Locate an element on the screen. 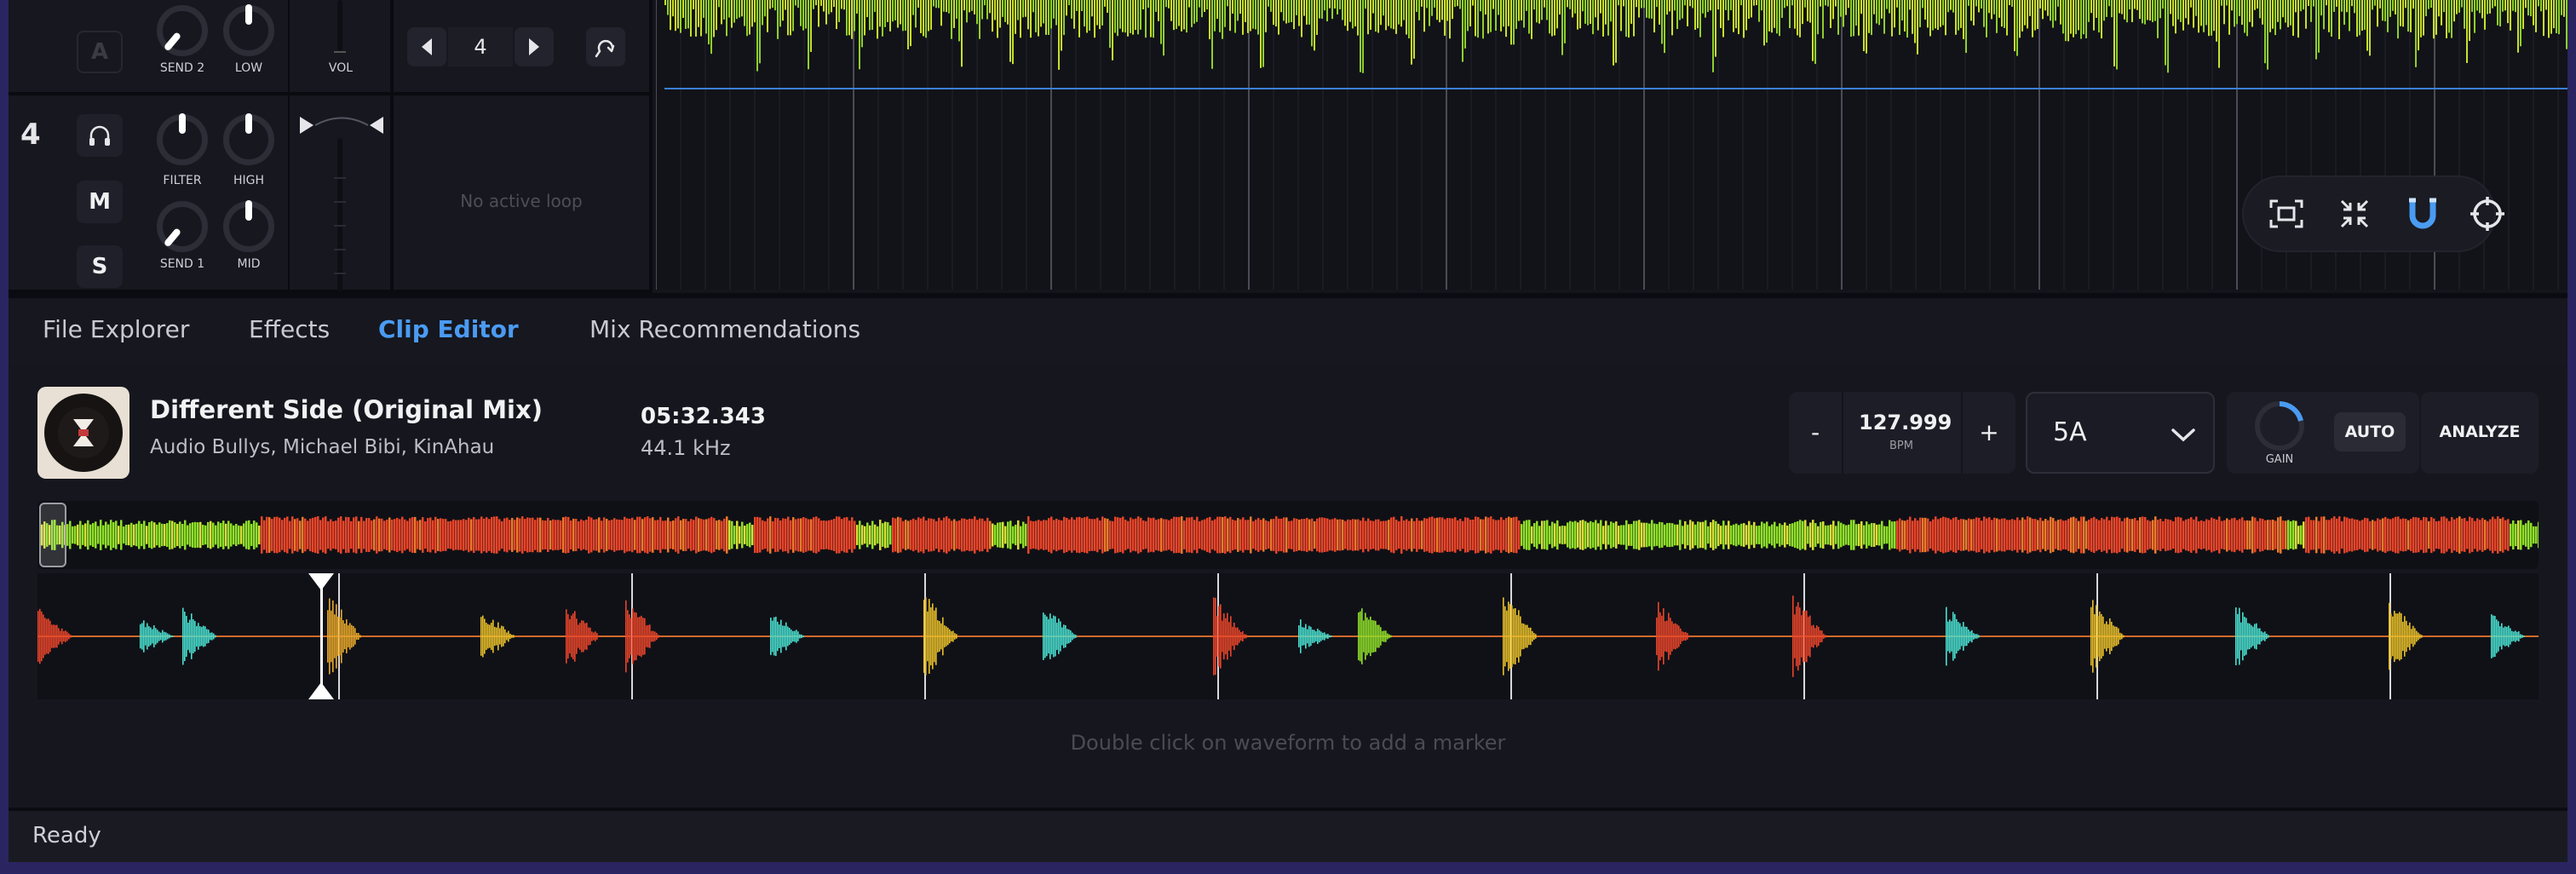 The image size is (2576, 874). send1-knob is located at coordinates (183, 227).